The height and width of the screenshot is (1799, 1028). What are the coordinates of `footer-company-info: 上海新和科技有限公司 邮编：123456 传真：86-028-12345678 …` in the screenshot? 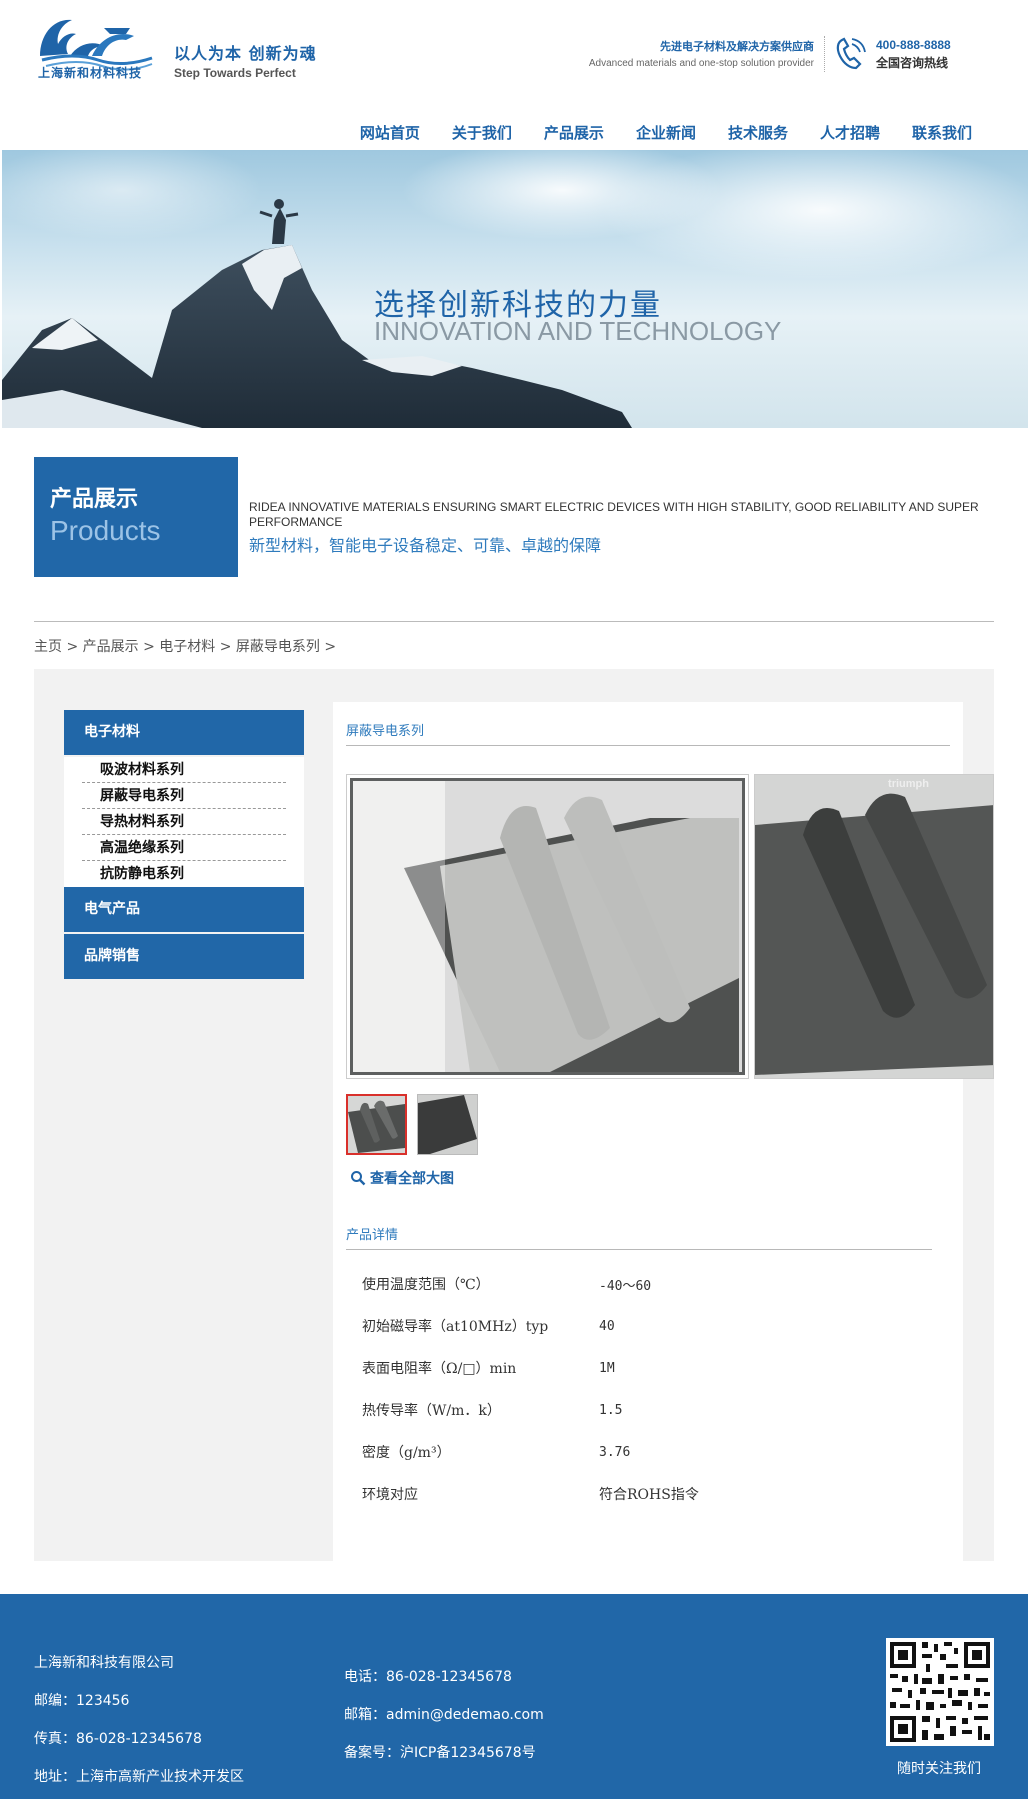 It's located at (139, 1720).